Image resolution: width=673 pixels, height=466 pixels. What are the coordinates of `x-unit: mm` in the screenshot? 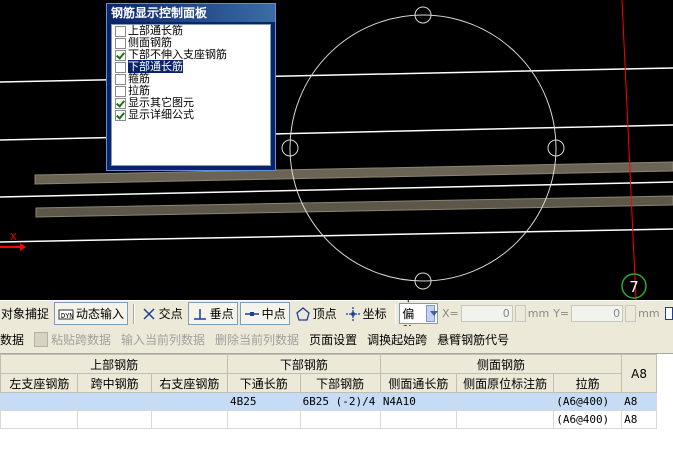 It's located at (538, 313).